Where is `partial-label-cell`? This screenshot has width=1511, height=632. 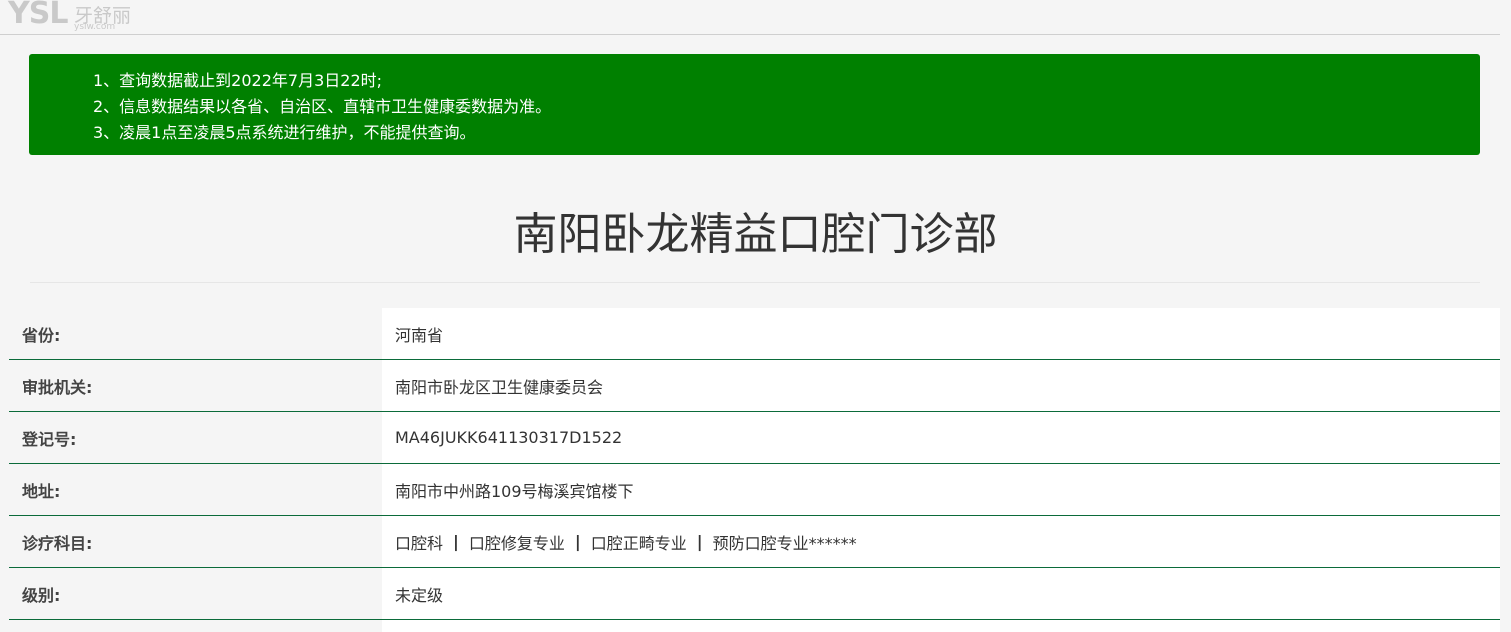 partial-label-cell is located at coordinates (195, 626).